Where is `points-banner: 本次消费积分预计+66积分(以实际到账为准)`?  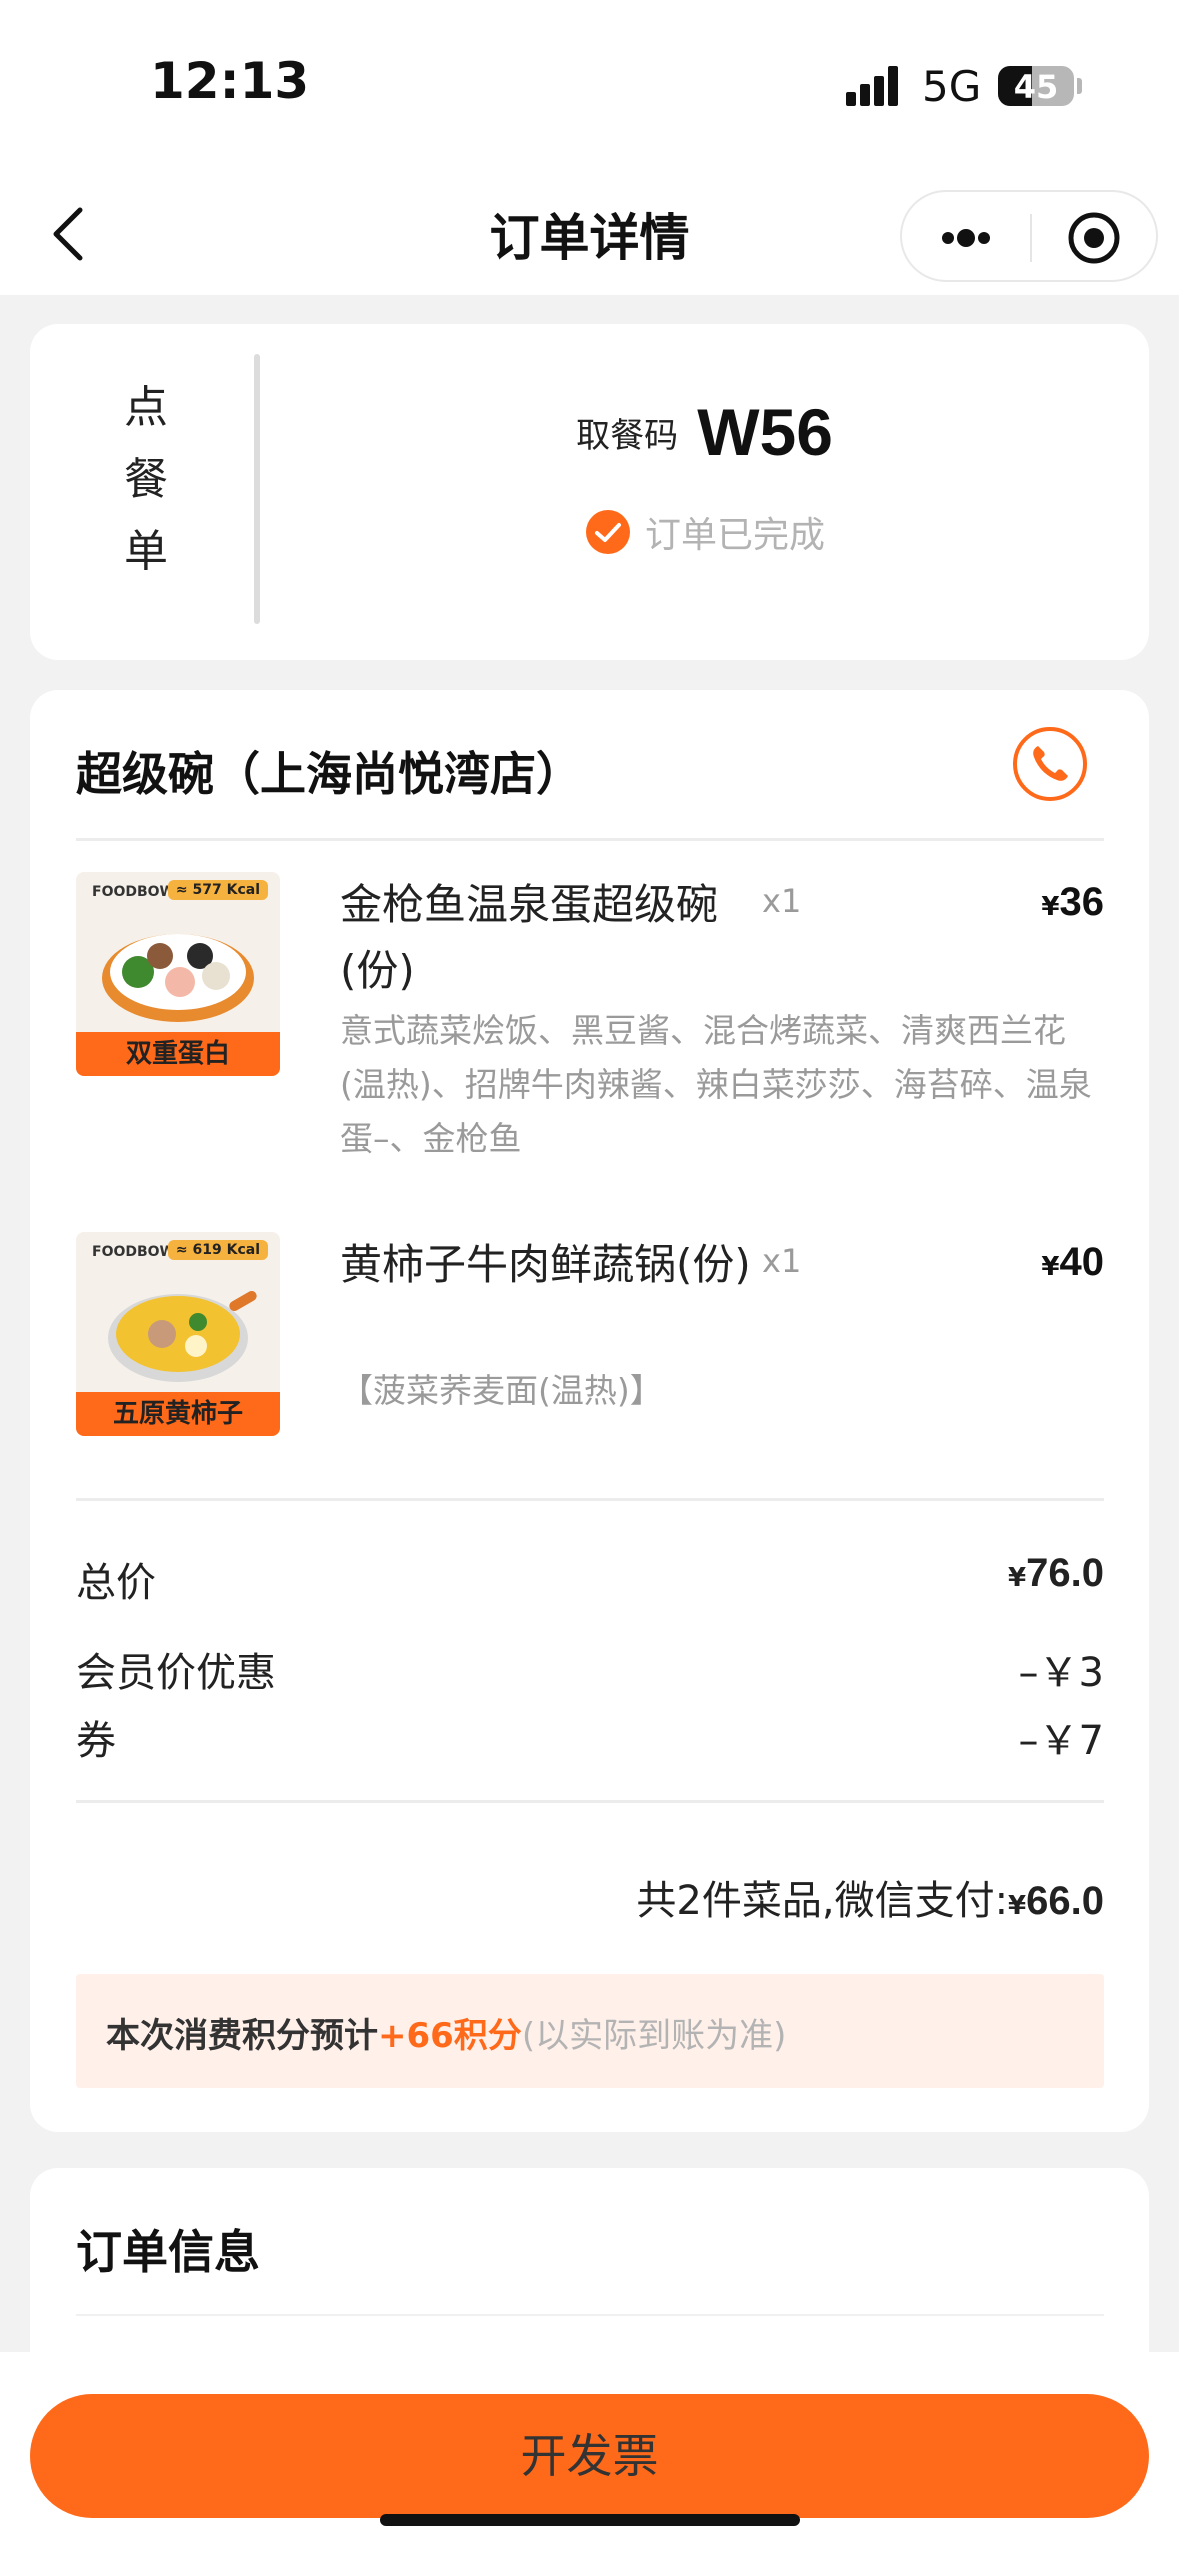
points-banner: 本次消费积分预计+66积分(以实际到账为准) is located at coordinates (590, 2031).